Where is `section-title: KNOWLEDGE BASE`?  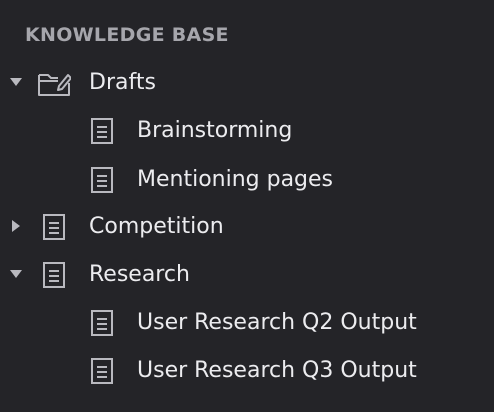 section-title: KNOWLEDGE BASE is located at coordinates (127, 35).